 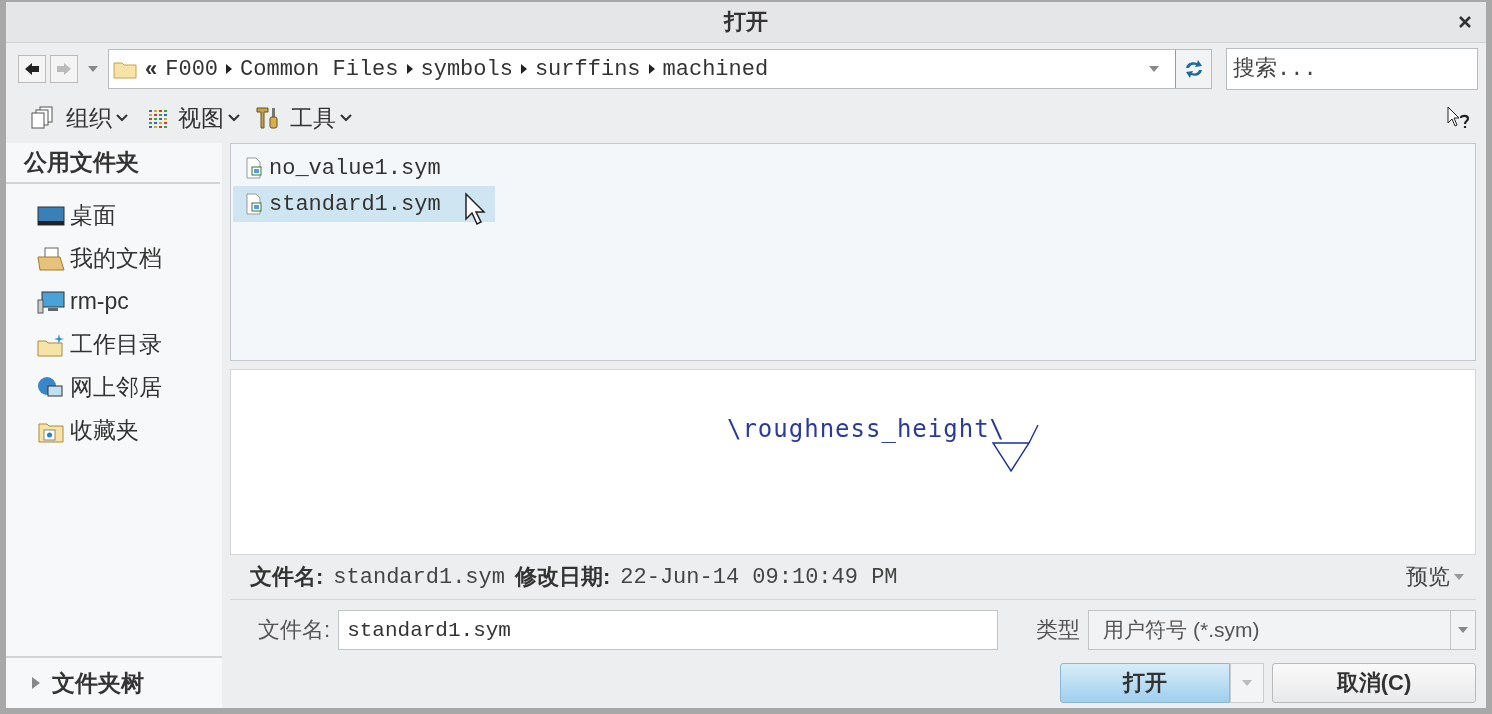 I want to click on field-label: 文件名:, so click(x=294, y=630).